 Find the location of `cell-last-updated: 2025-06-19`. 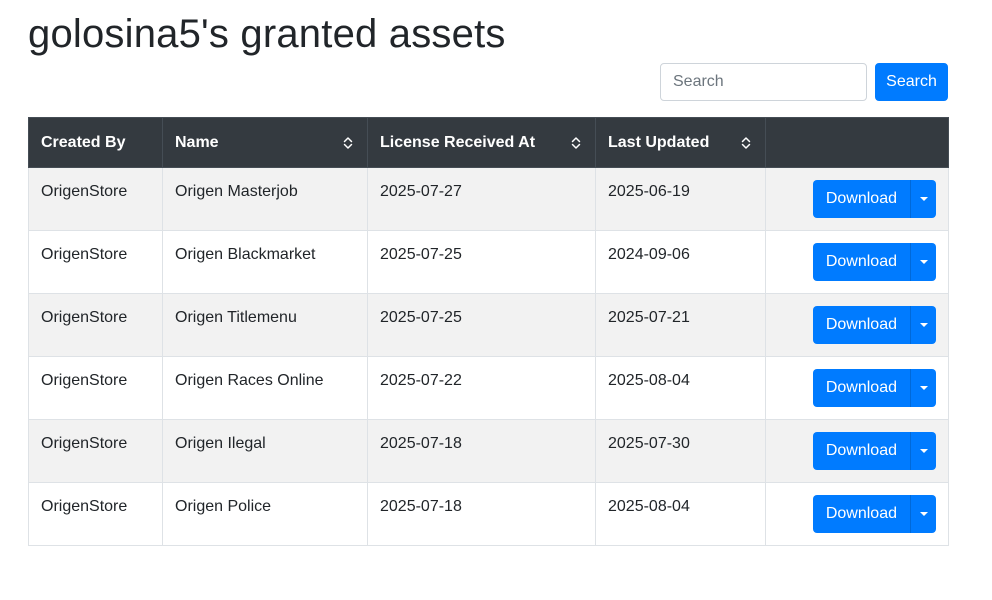

cell-last-updated: 2025-06-19 is located at coordinates (680, 199).